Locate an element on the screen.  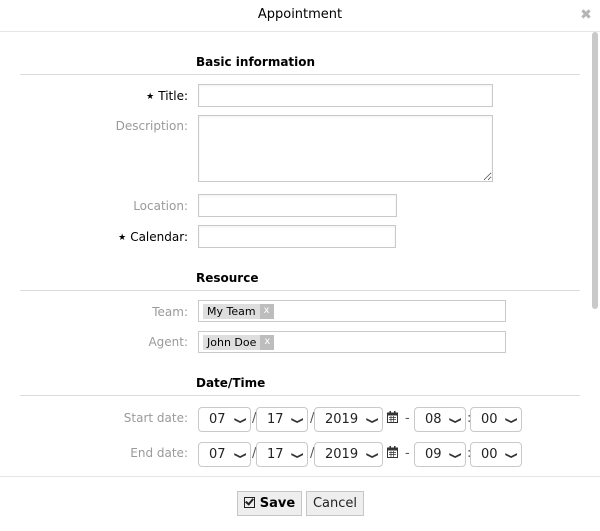
dialog-header: Appointment ✖ is located at coordinates (300, 16).